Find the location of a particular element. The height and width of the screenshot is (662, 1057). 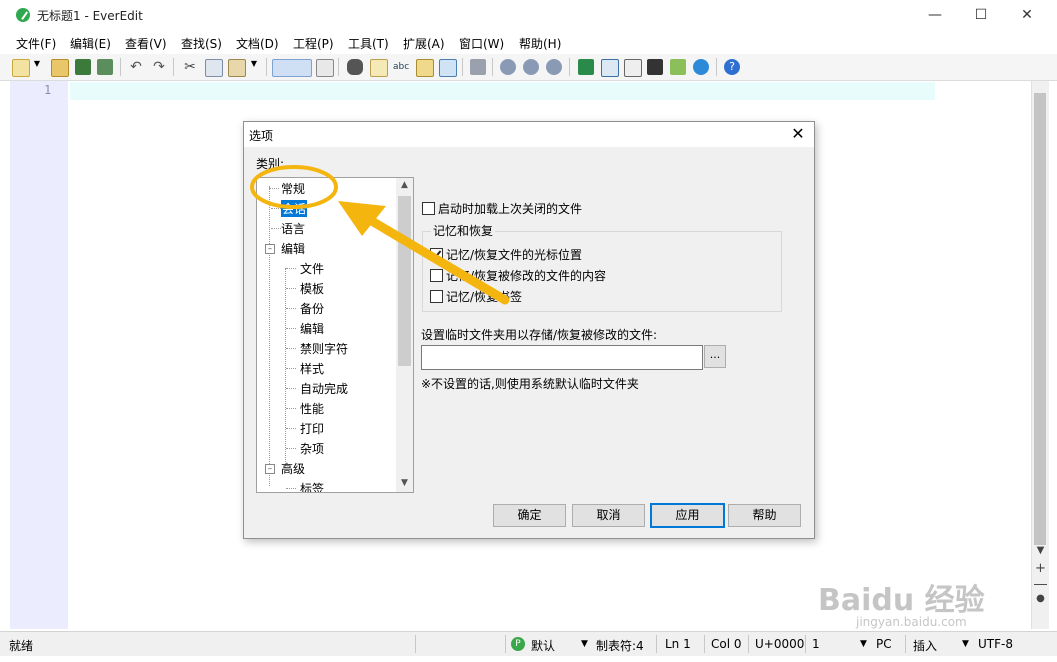

minimize-button: — is located at coordinates (935, 15).